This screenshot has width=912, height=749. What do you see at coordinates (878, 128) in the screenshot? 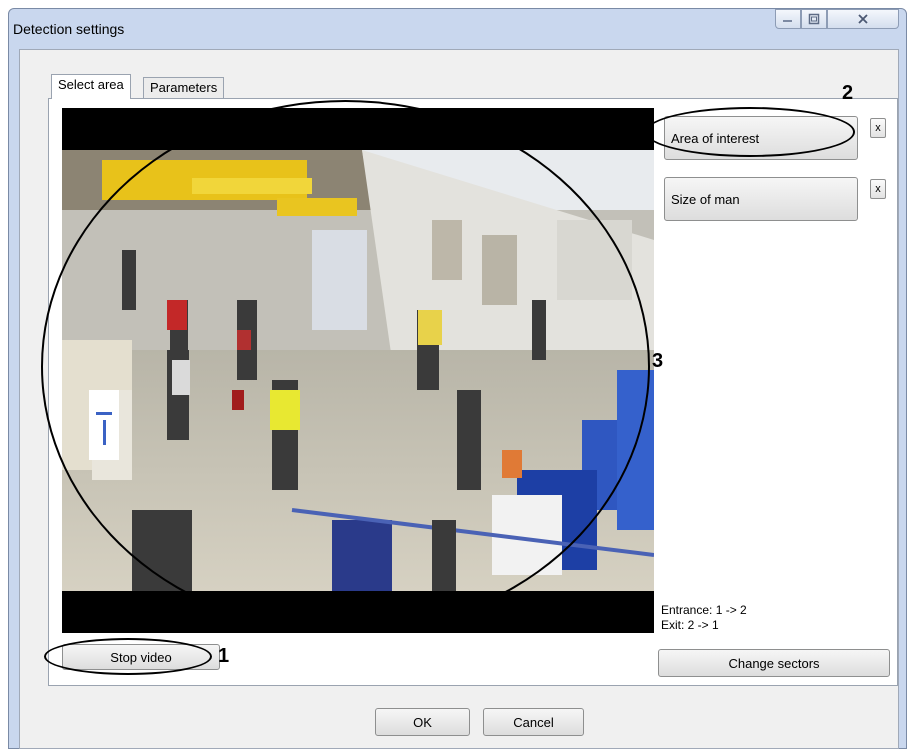
I see `remove-area-of-interest-button: x` at bounding box center [878, 128].